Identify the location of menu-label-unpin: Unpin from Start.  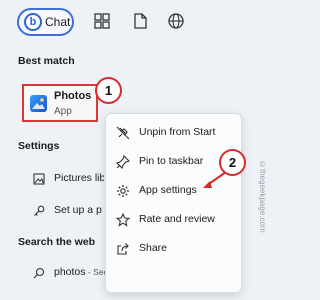
(177, 132).